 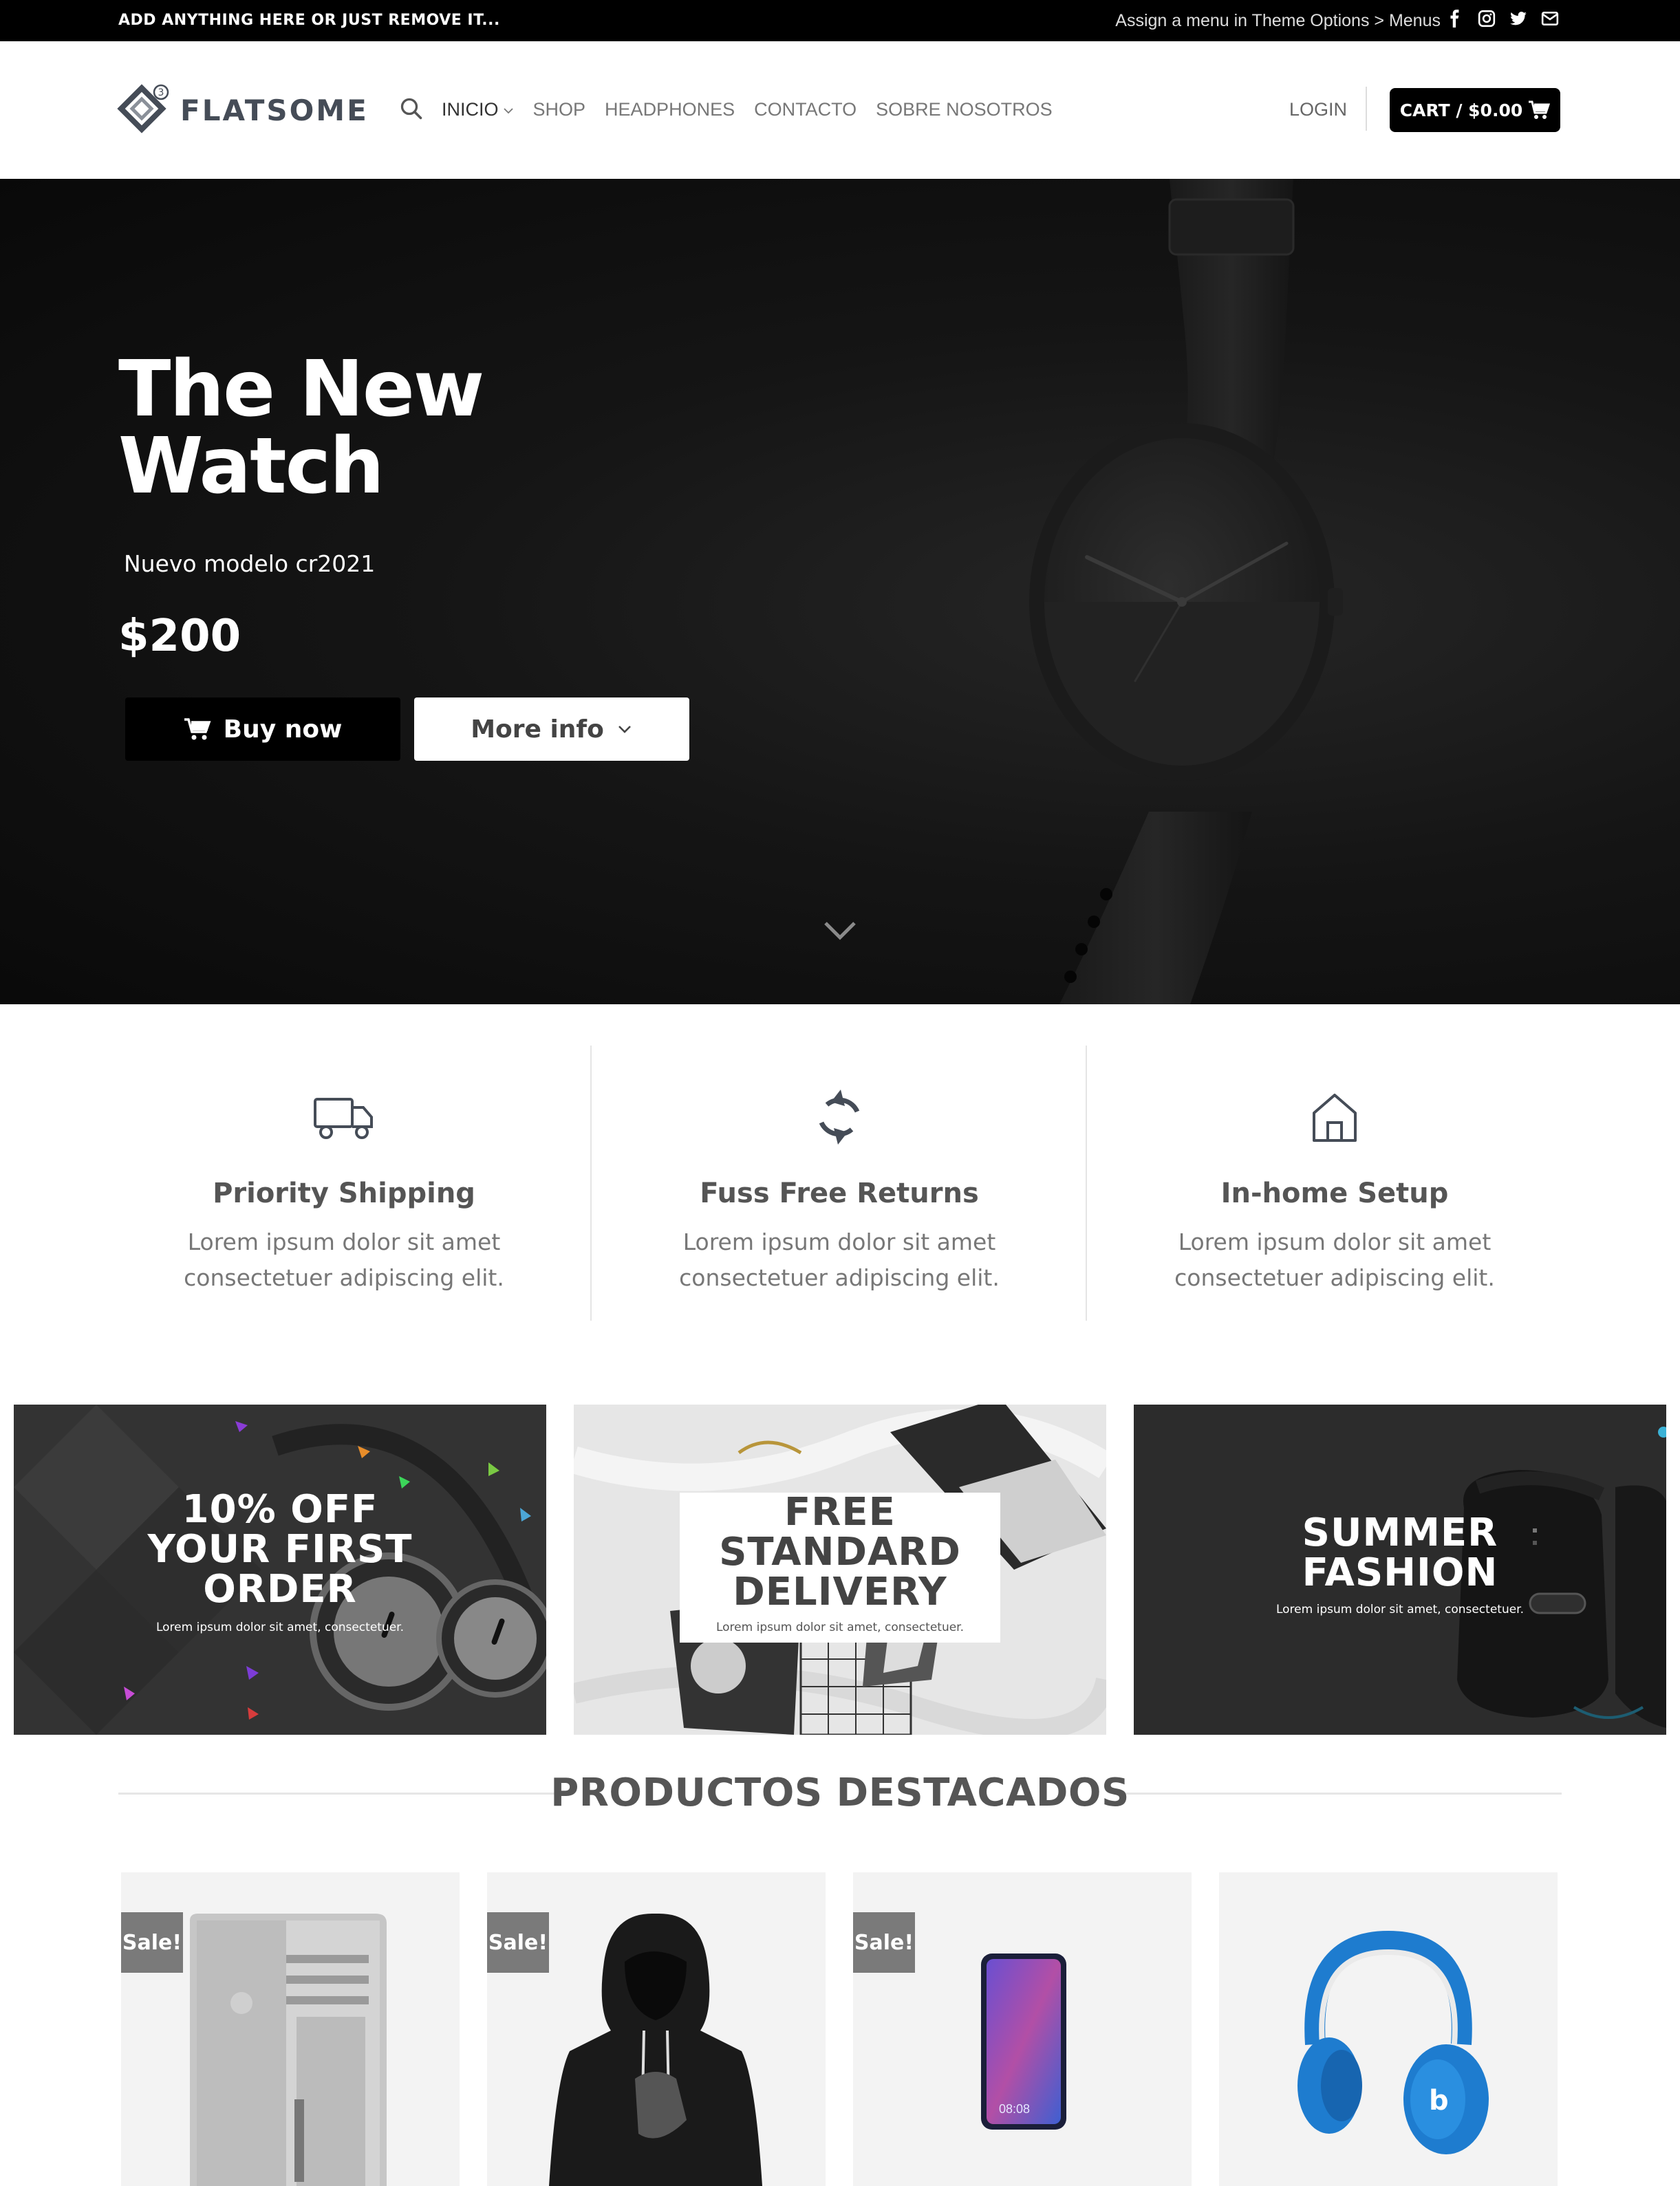 What do you see at coordinates (1550, 19) in the screenshot?
I see `email-icon` at bounding box center [1550, 19].